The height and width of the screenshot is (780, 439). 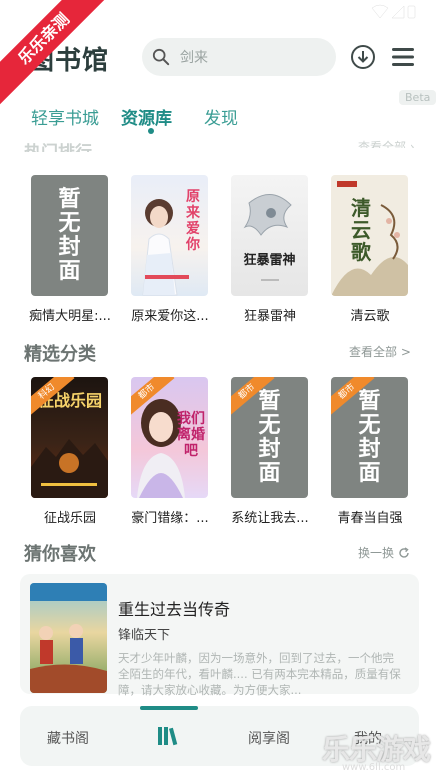 I want to click on refresh-icon, so click(x=404, y=552).